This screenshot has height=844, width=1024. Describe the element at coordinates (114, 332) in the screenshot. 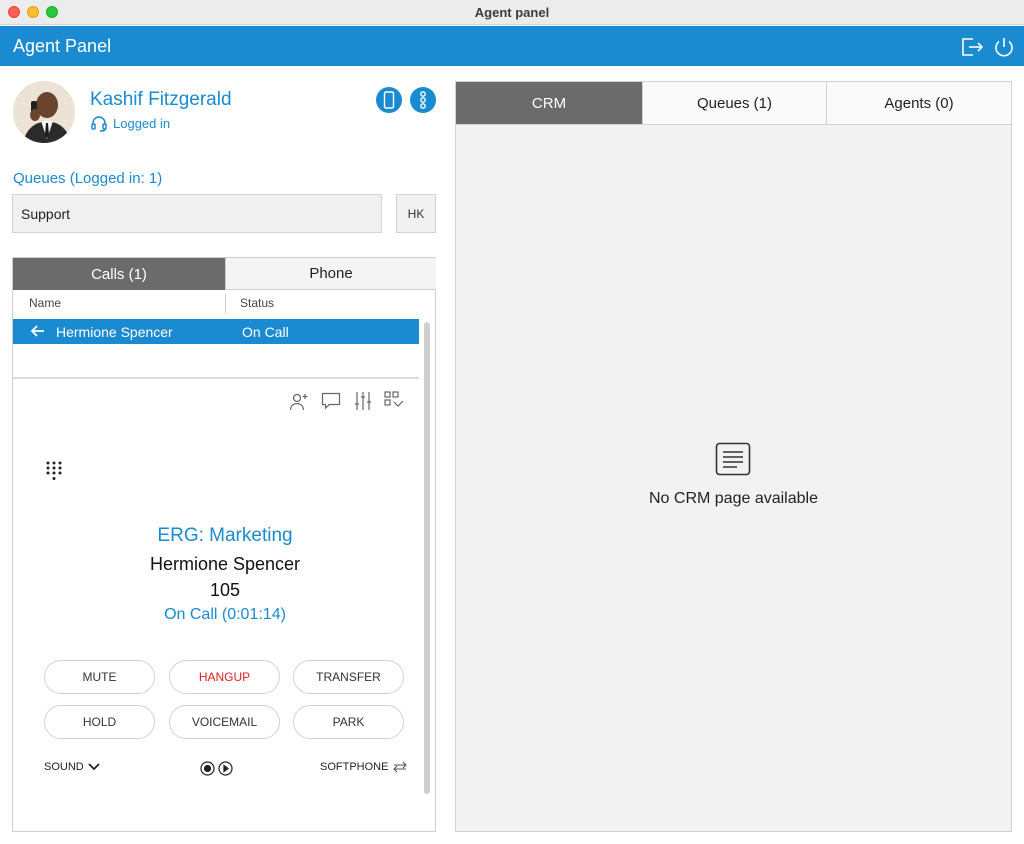

I see `caller-name-cell: Hermione Spencer` at that location.